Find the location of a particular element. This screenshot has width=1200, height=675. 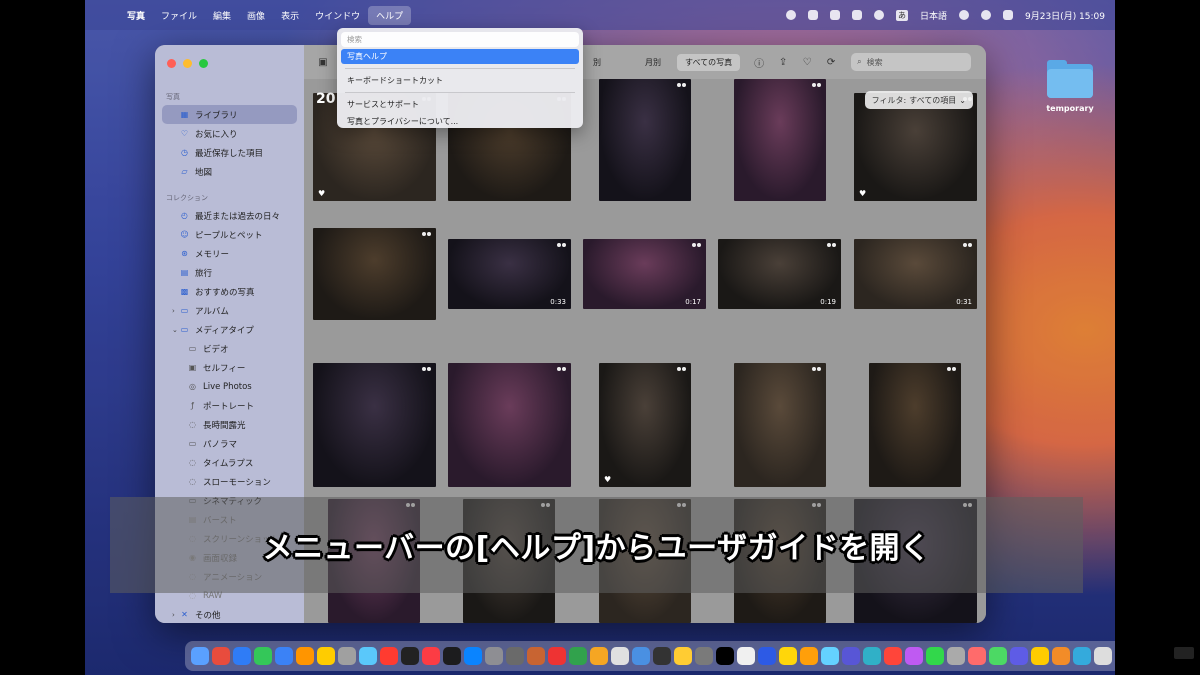

desktop-folder: temporary is located at coordinates (1070, 86).